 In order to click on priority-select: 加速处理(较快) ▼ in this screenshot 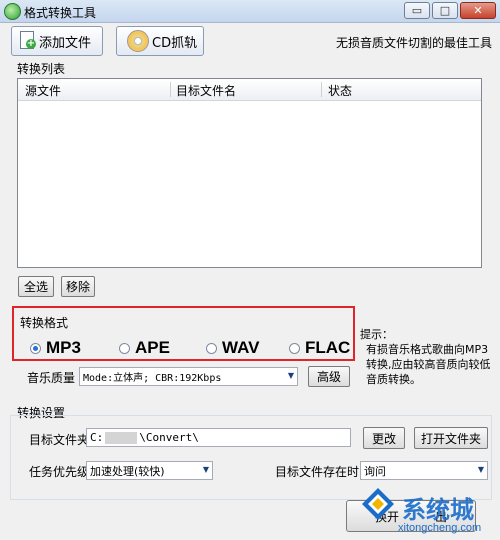, I will do `click(149, 470)`.